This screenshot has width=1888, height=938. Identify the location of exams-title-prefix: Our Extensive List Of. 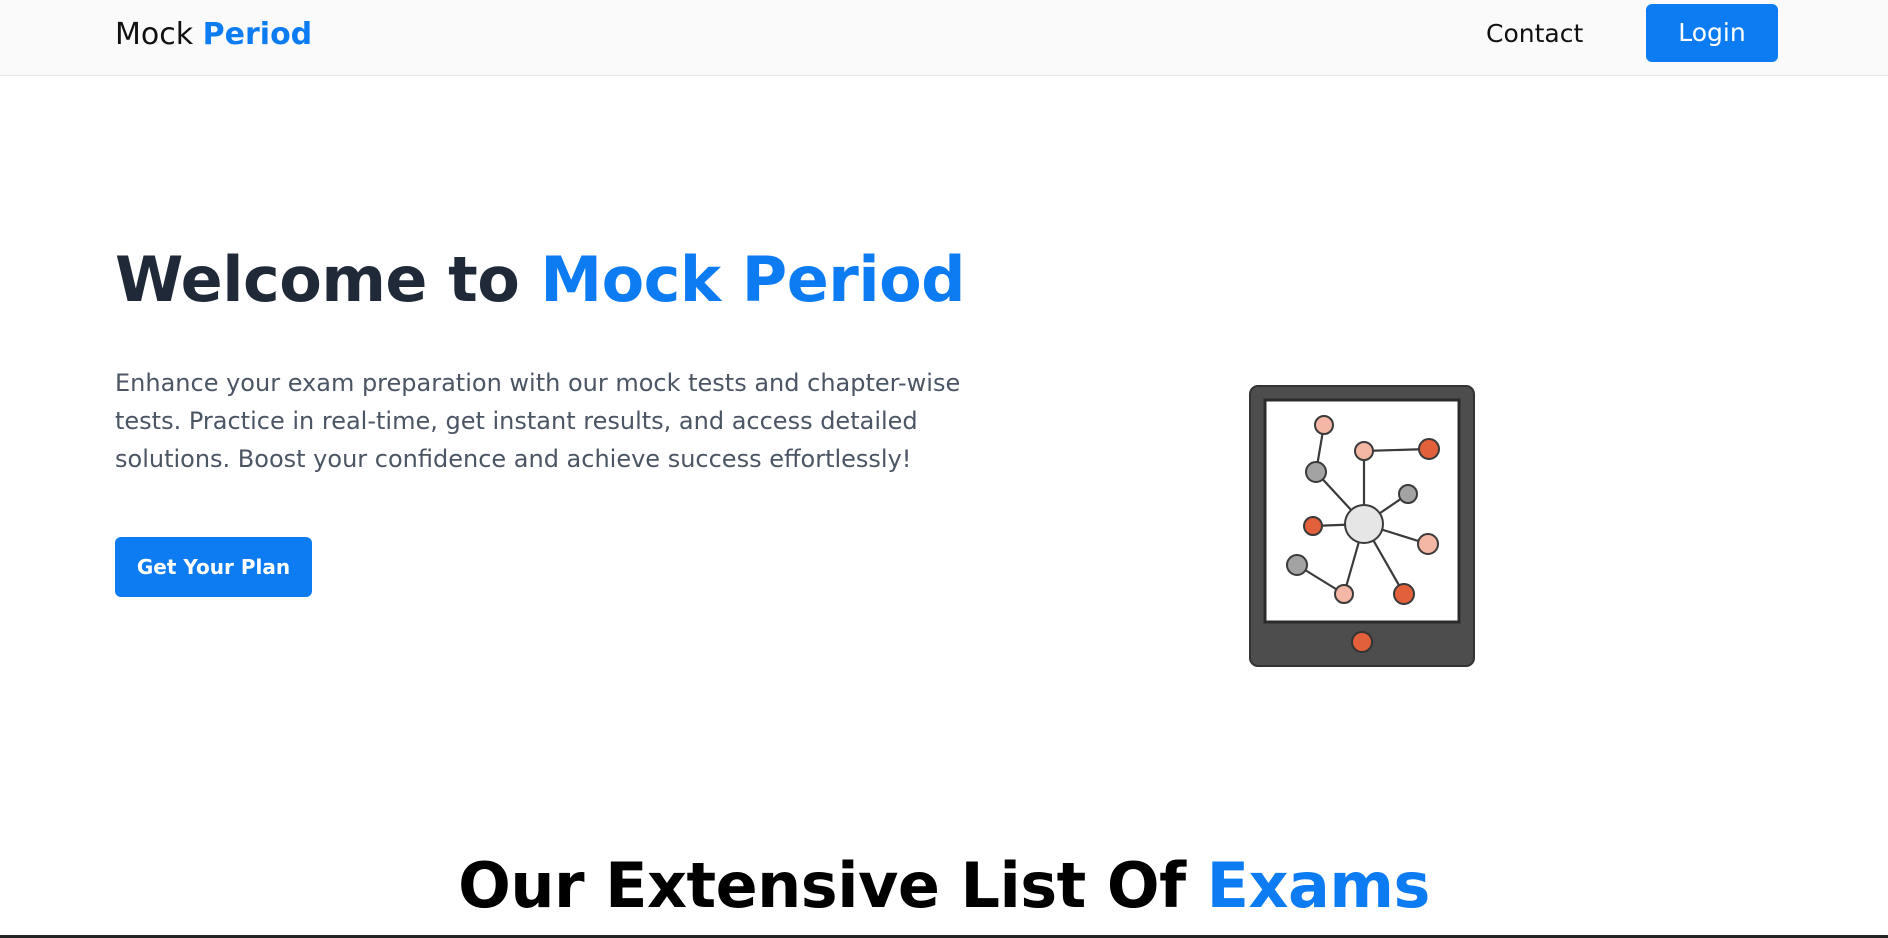
(822, 885).